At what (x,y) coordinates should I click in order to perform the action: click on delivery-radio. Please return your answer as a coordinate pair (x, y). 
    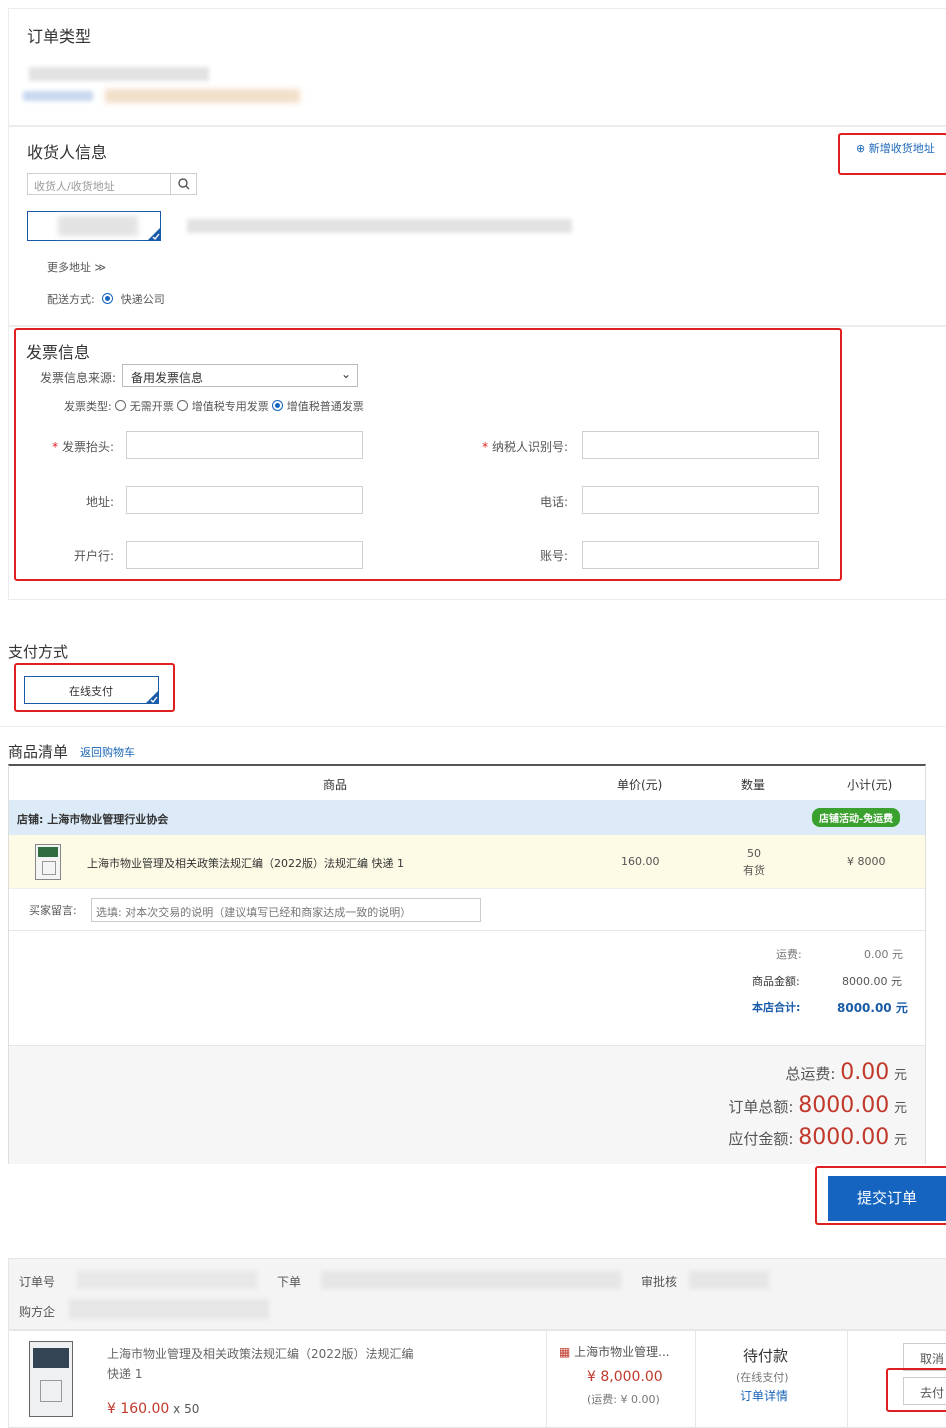
    Looking at the image, I should click on (108, 298).